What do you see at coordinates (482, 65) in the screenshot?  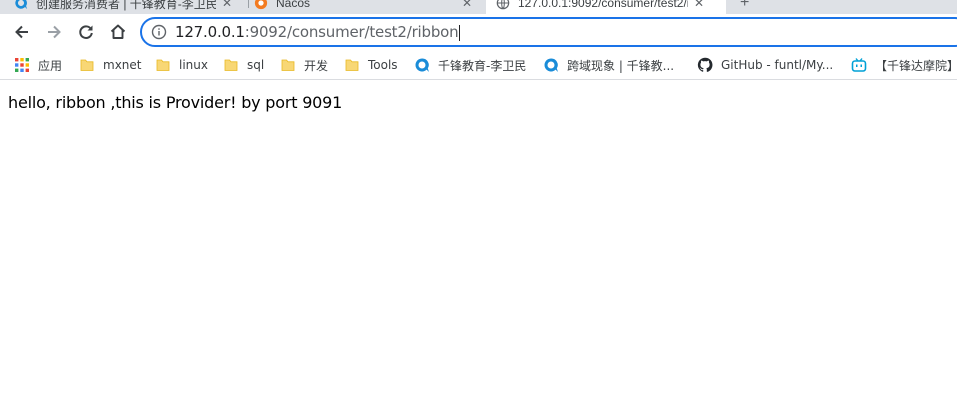 I see `bookmark-label: 千锋教育-李卫民` at bounding box center [482, 65].